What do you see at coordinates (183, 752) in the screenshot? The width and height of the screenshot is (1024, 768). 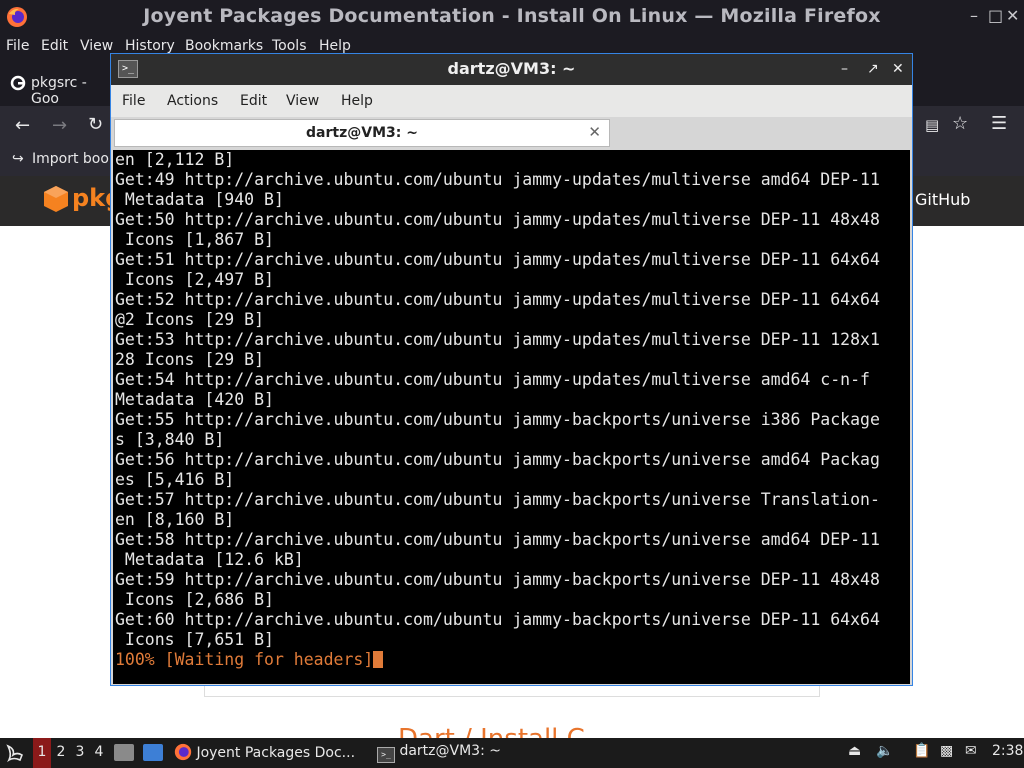 I see `firefox-icon` at bounding box center [183, 752].